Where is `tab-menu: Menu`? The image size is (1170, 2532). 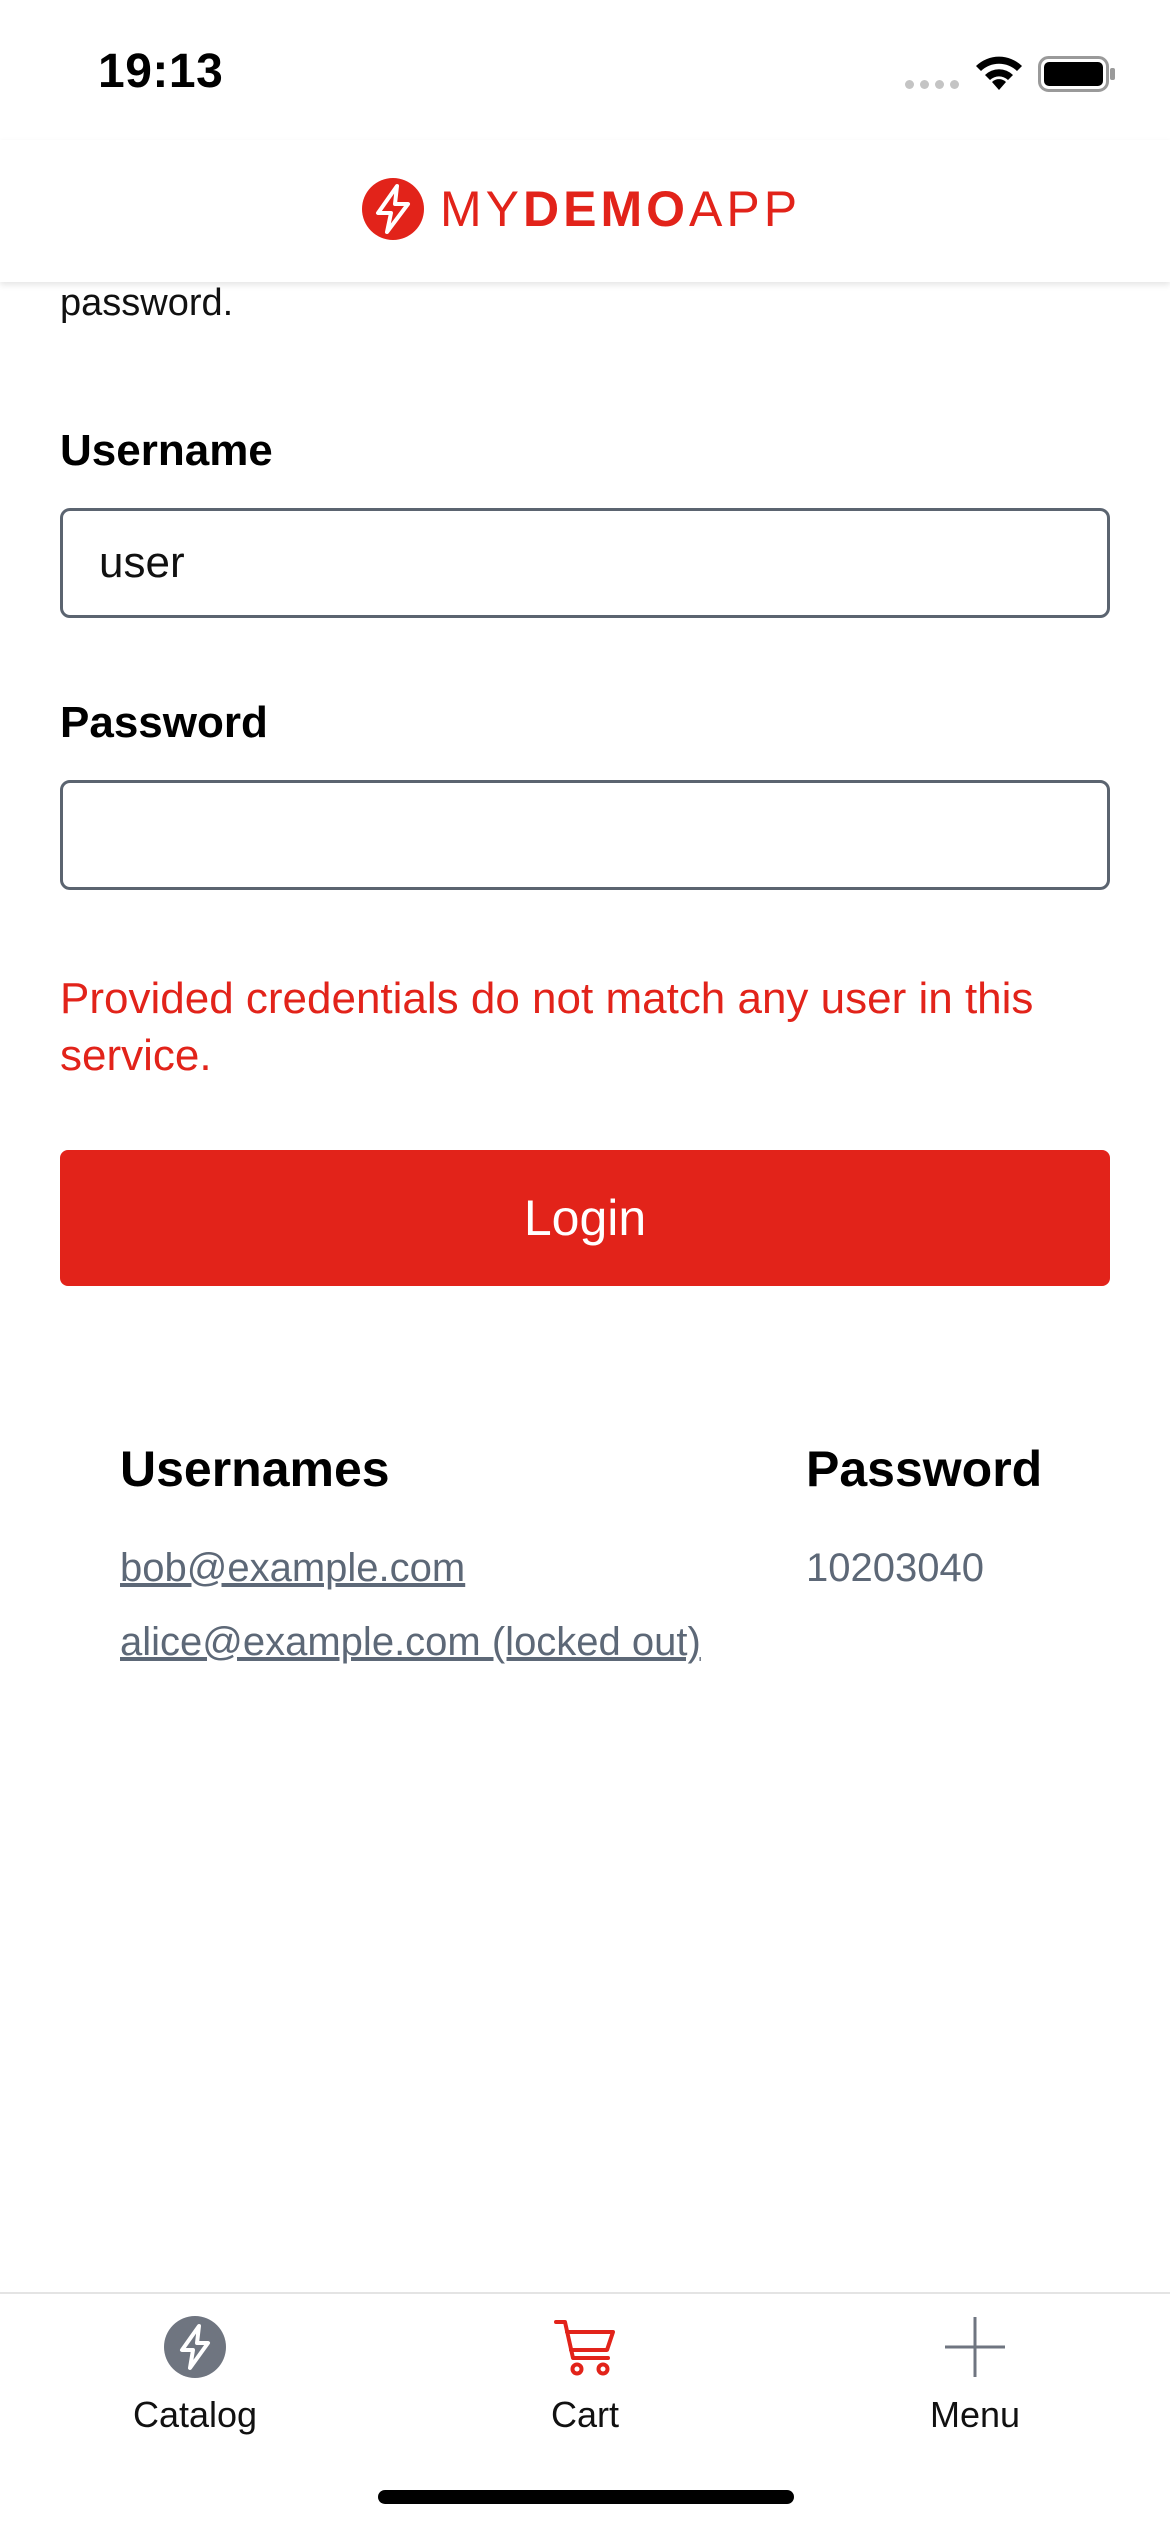 tab-menu: Menu is located at coordinates (975, 2392).